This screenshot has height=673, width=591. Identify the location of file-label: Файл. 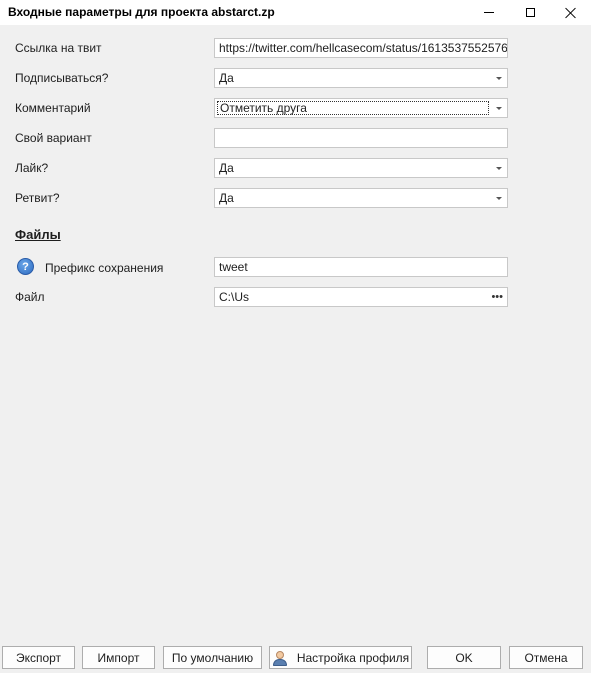
(30, 297).